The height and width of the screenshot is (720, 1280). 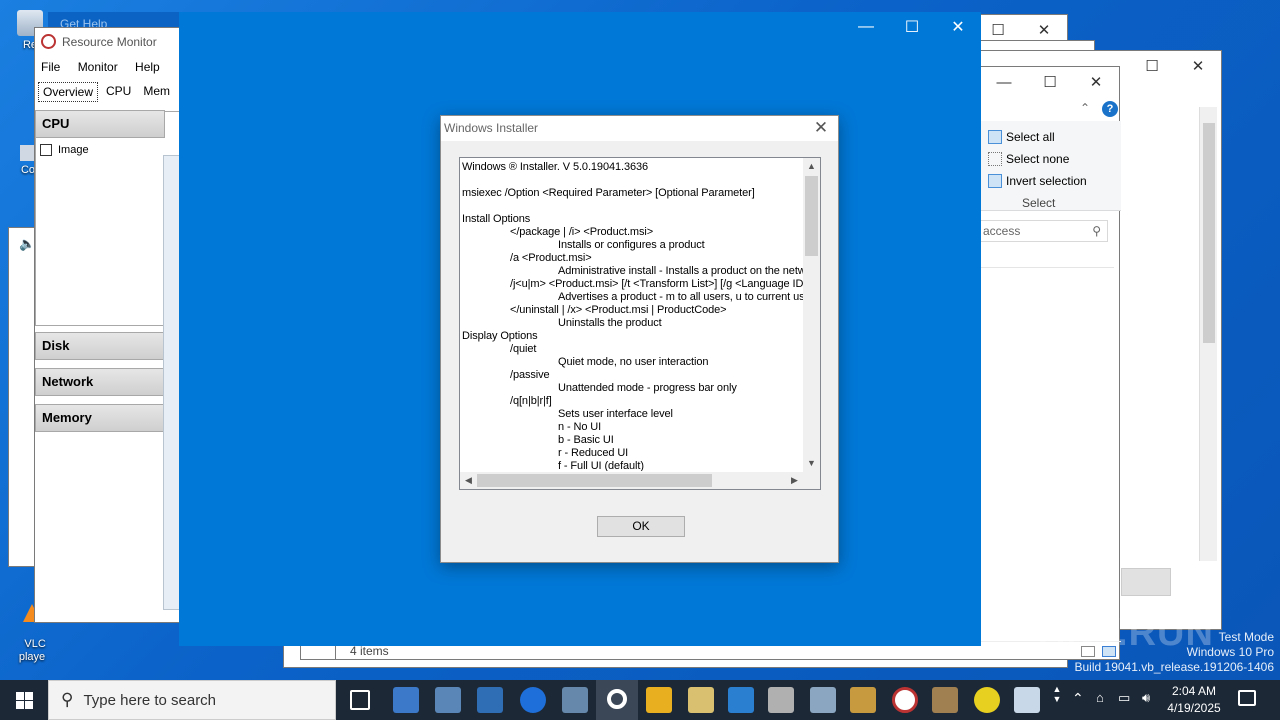 What do you see at coordinates (610, 323) in the screenshot?
I see `usage-text-line: Uninstalls the product` at bounding box center [610, 323].